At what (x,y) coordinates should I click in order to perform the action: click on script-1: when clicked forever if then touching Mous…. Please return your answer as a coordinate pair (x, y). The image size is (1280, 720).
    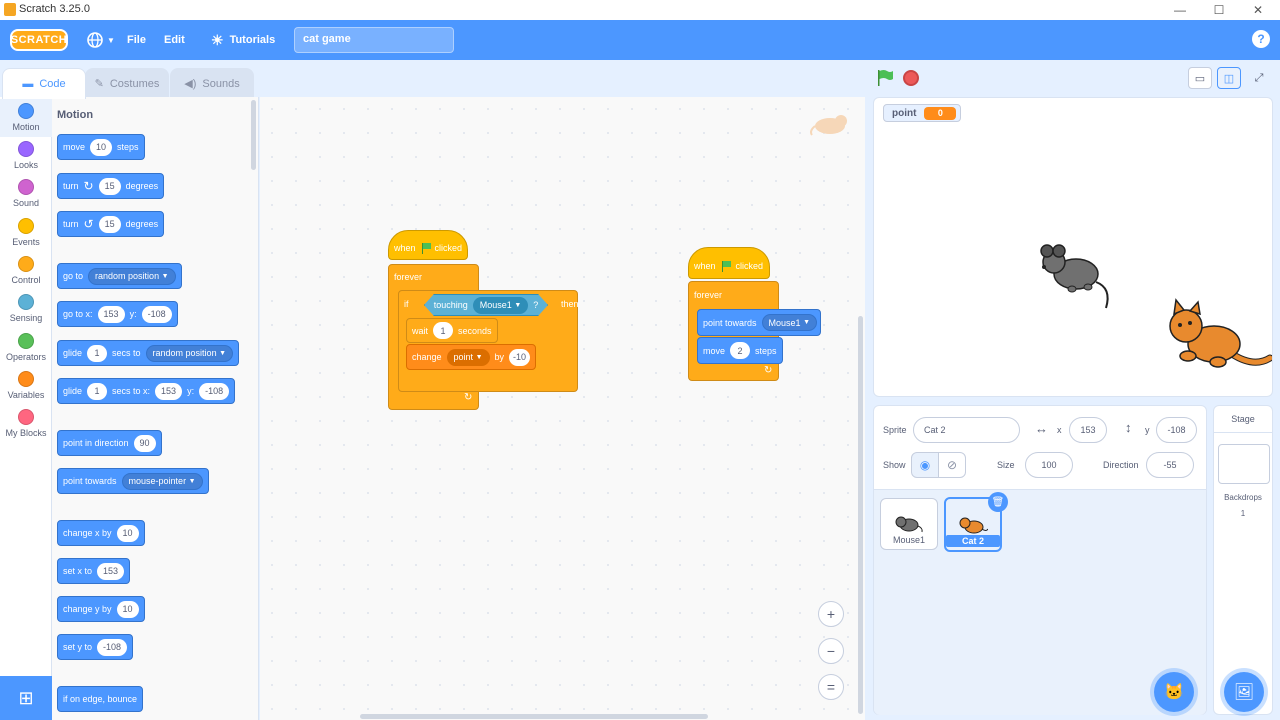
    Looking at the image, I should click on (483, 320).